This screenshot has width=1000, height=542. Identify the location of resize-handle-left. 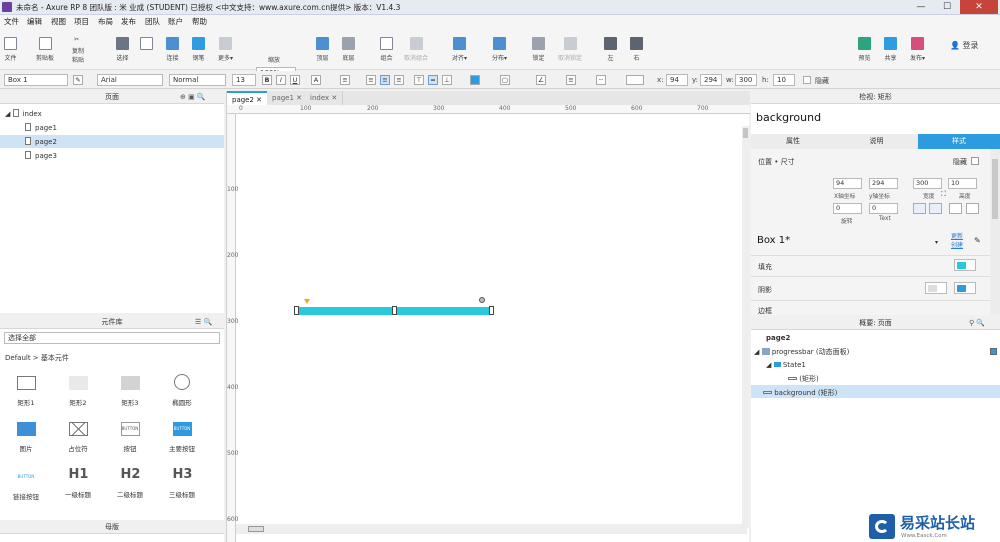
(296, 310).